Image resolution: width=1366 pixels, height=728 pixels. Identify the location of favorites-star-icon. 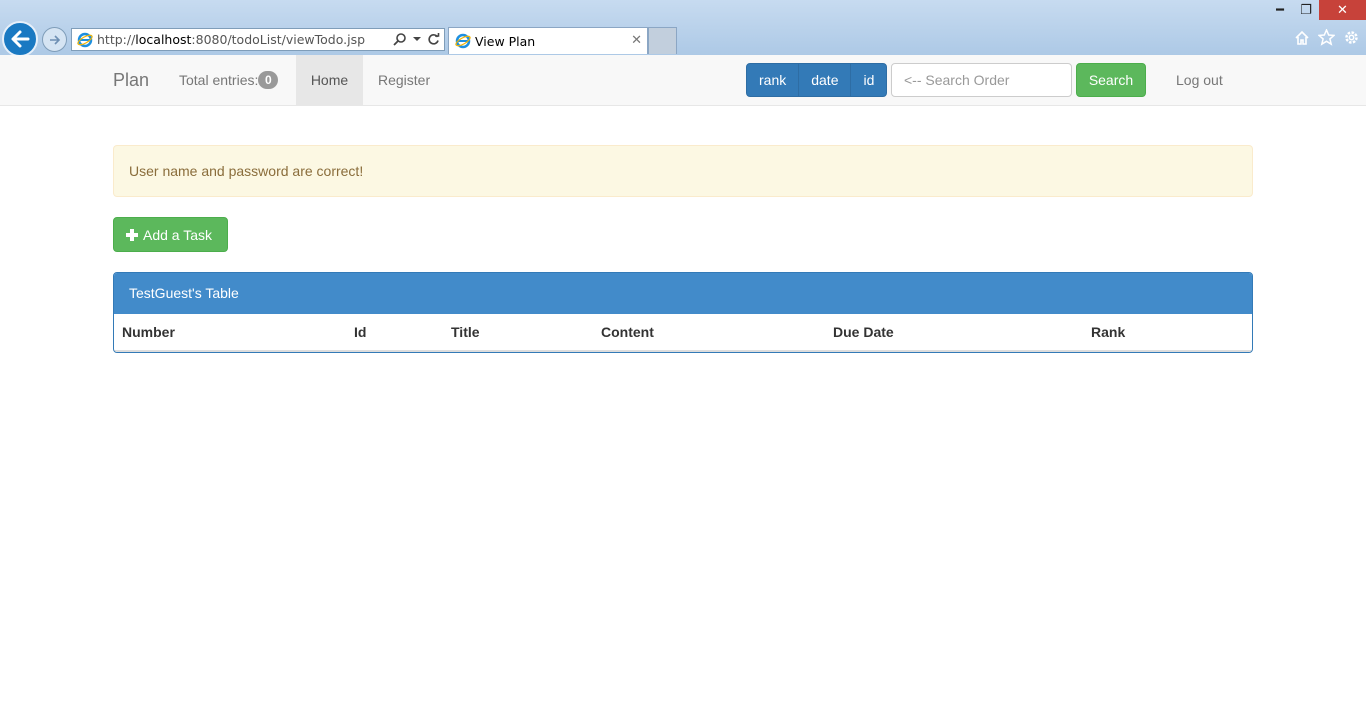
(1326, 37).